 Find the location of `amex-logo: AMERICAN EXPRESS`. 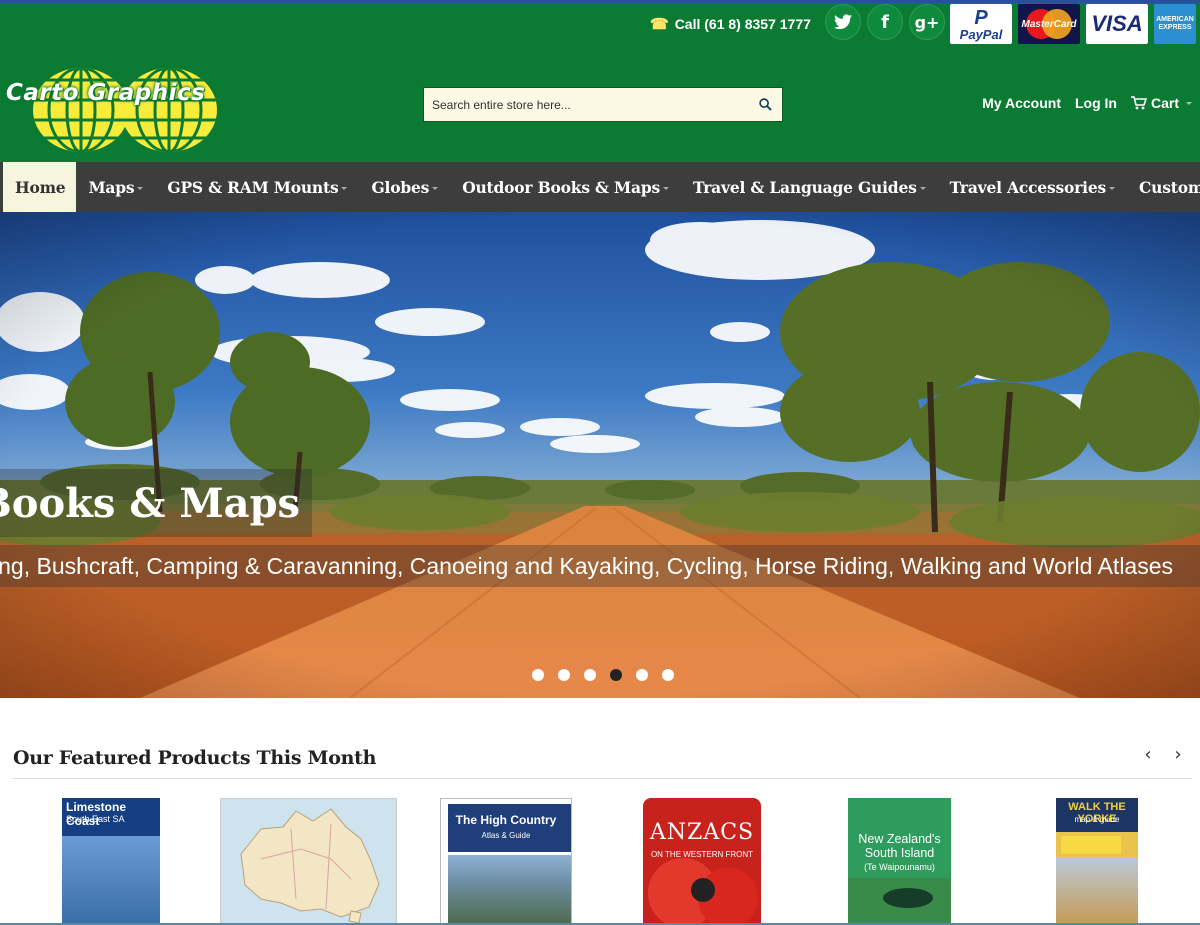

amex-logo: AMERICAN EXPRESS is located at coordinates (1175, 24).